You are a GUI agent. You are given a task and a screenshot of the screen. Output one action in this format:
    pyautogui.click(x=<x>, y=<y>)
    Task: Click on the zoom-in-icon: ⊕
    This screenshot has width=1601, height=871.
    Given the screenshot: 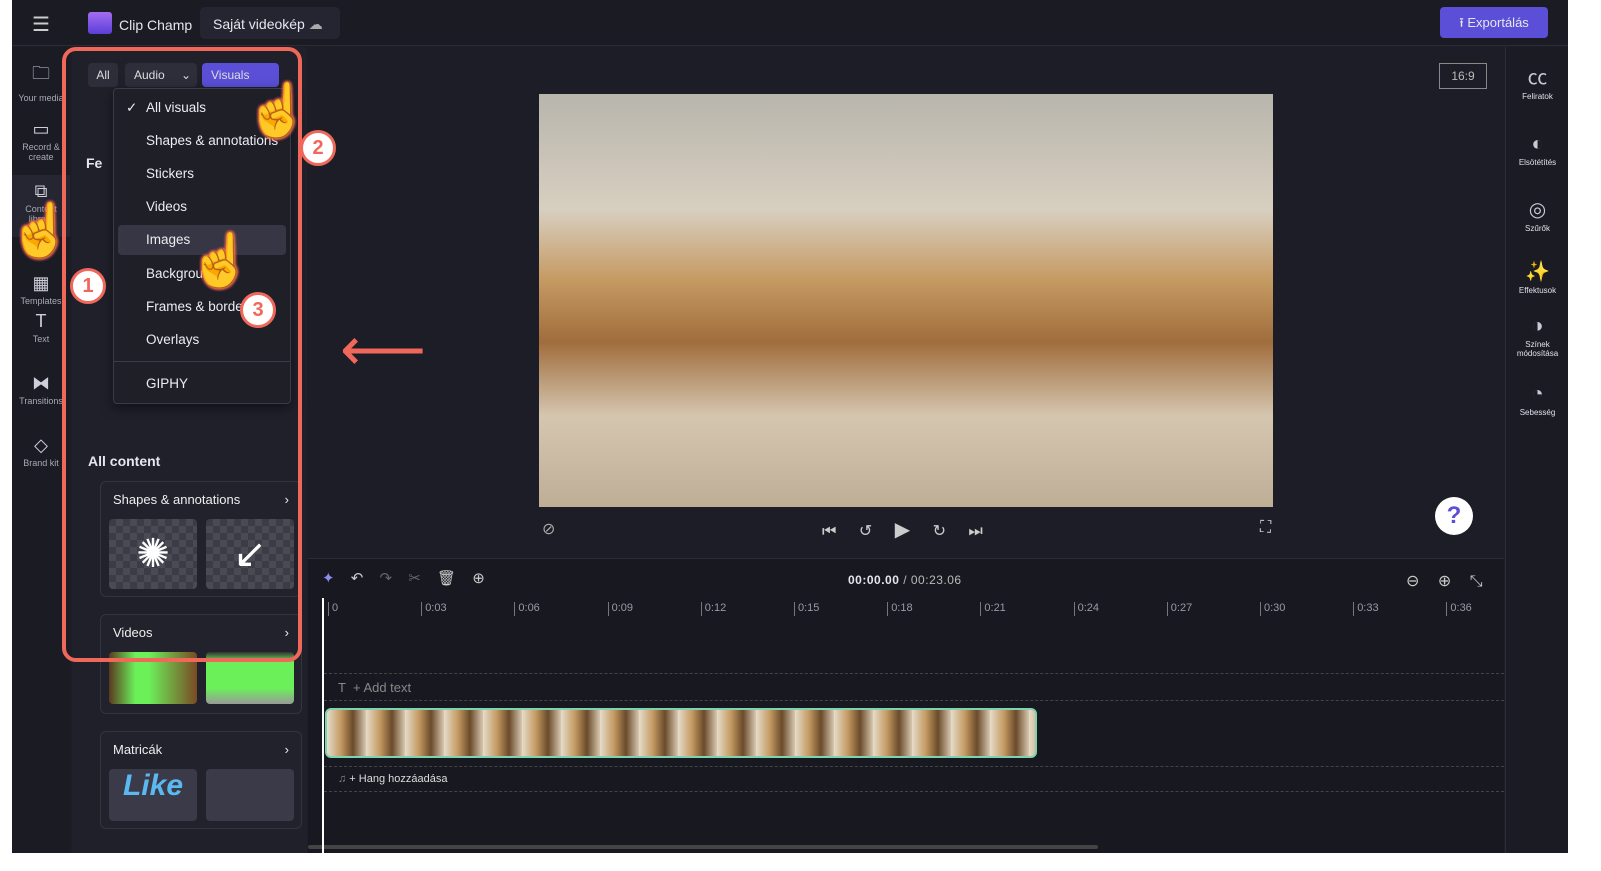 What is the action you would take?
    pyautogui.click(x=1444, y=581)
    